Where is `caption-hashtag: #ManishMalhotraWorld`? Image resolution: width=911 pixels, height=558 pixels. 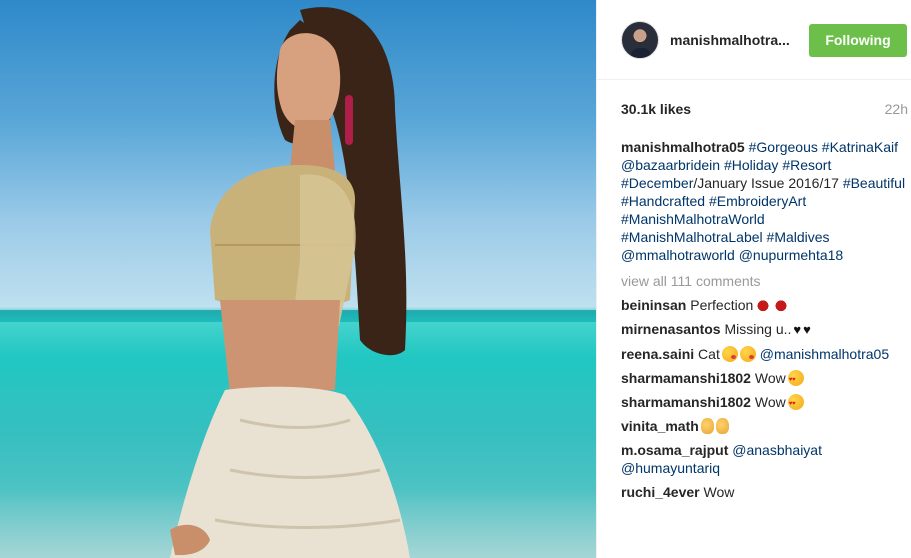 caption-hashtag: #ManishMalhotraWorld is located at coordinates (693, 219).